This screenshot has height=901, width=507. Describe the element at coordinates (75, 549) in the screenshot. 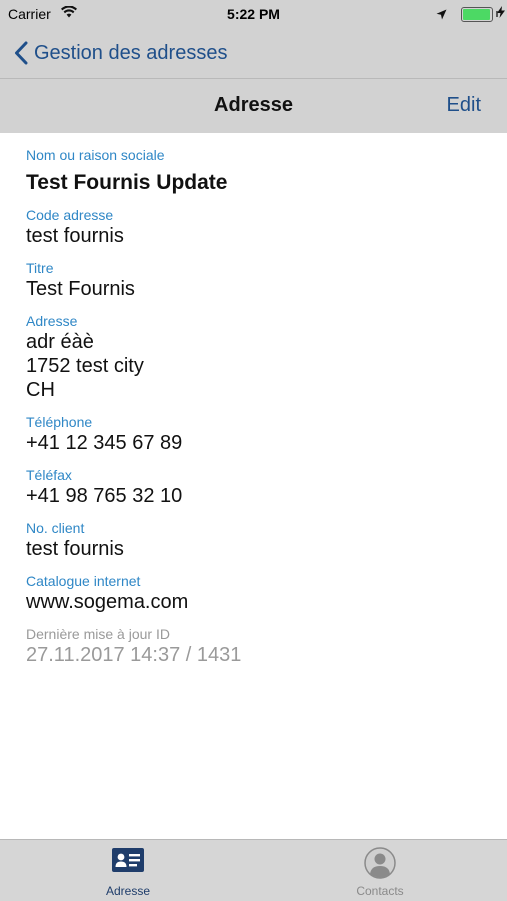

I see `field-client-value: test fournis` at that location.